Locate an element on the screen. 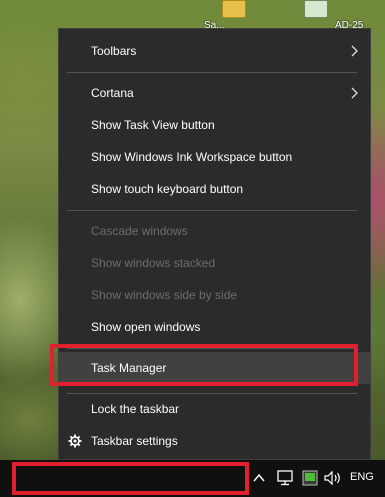 This screenshot has height=497, width=385. menu-item-label: Show touch keyboard button is located at coordinates (167, 189).